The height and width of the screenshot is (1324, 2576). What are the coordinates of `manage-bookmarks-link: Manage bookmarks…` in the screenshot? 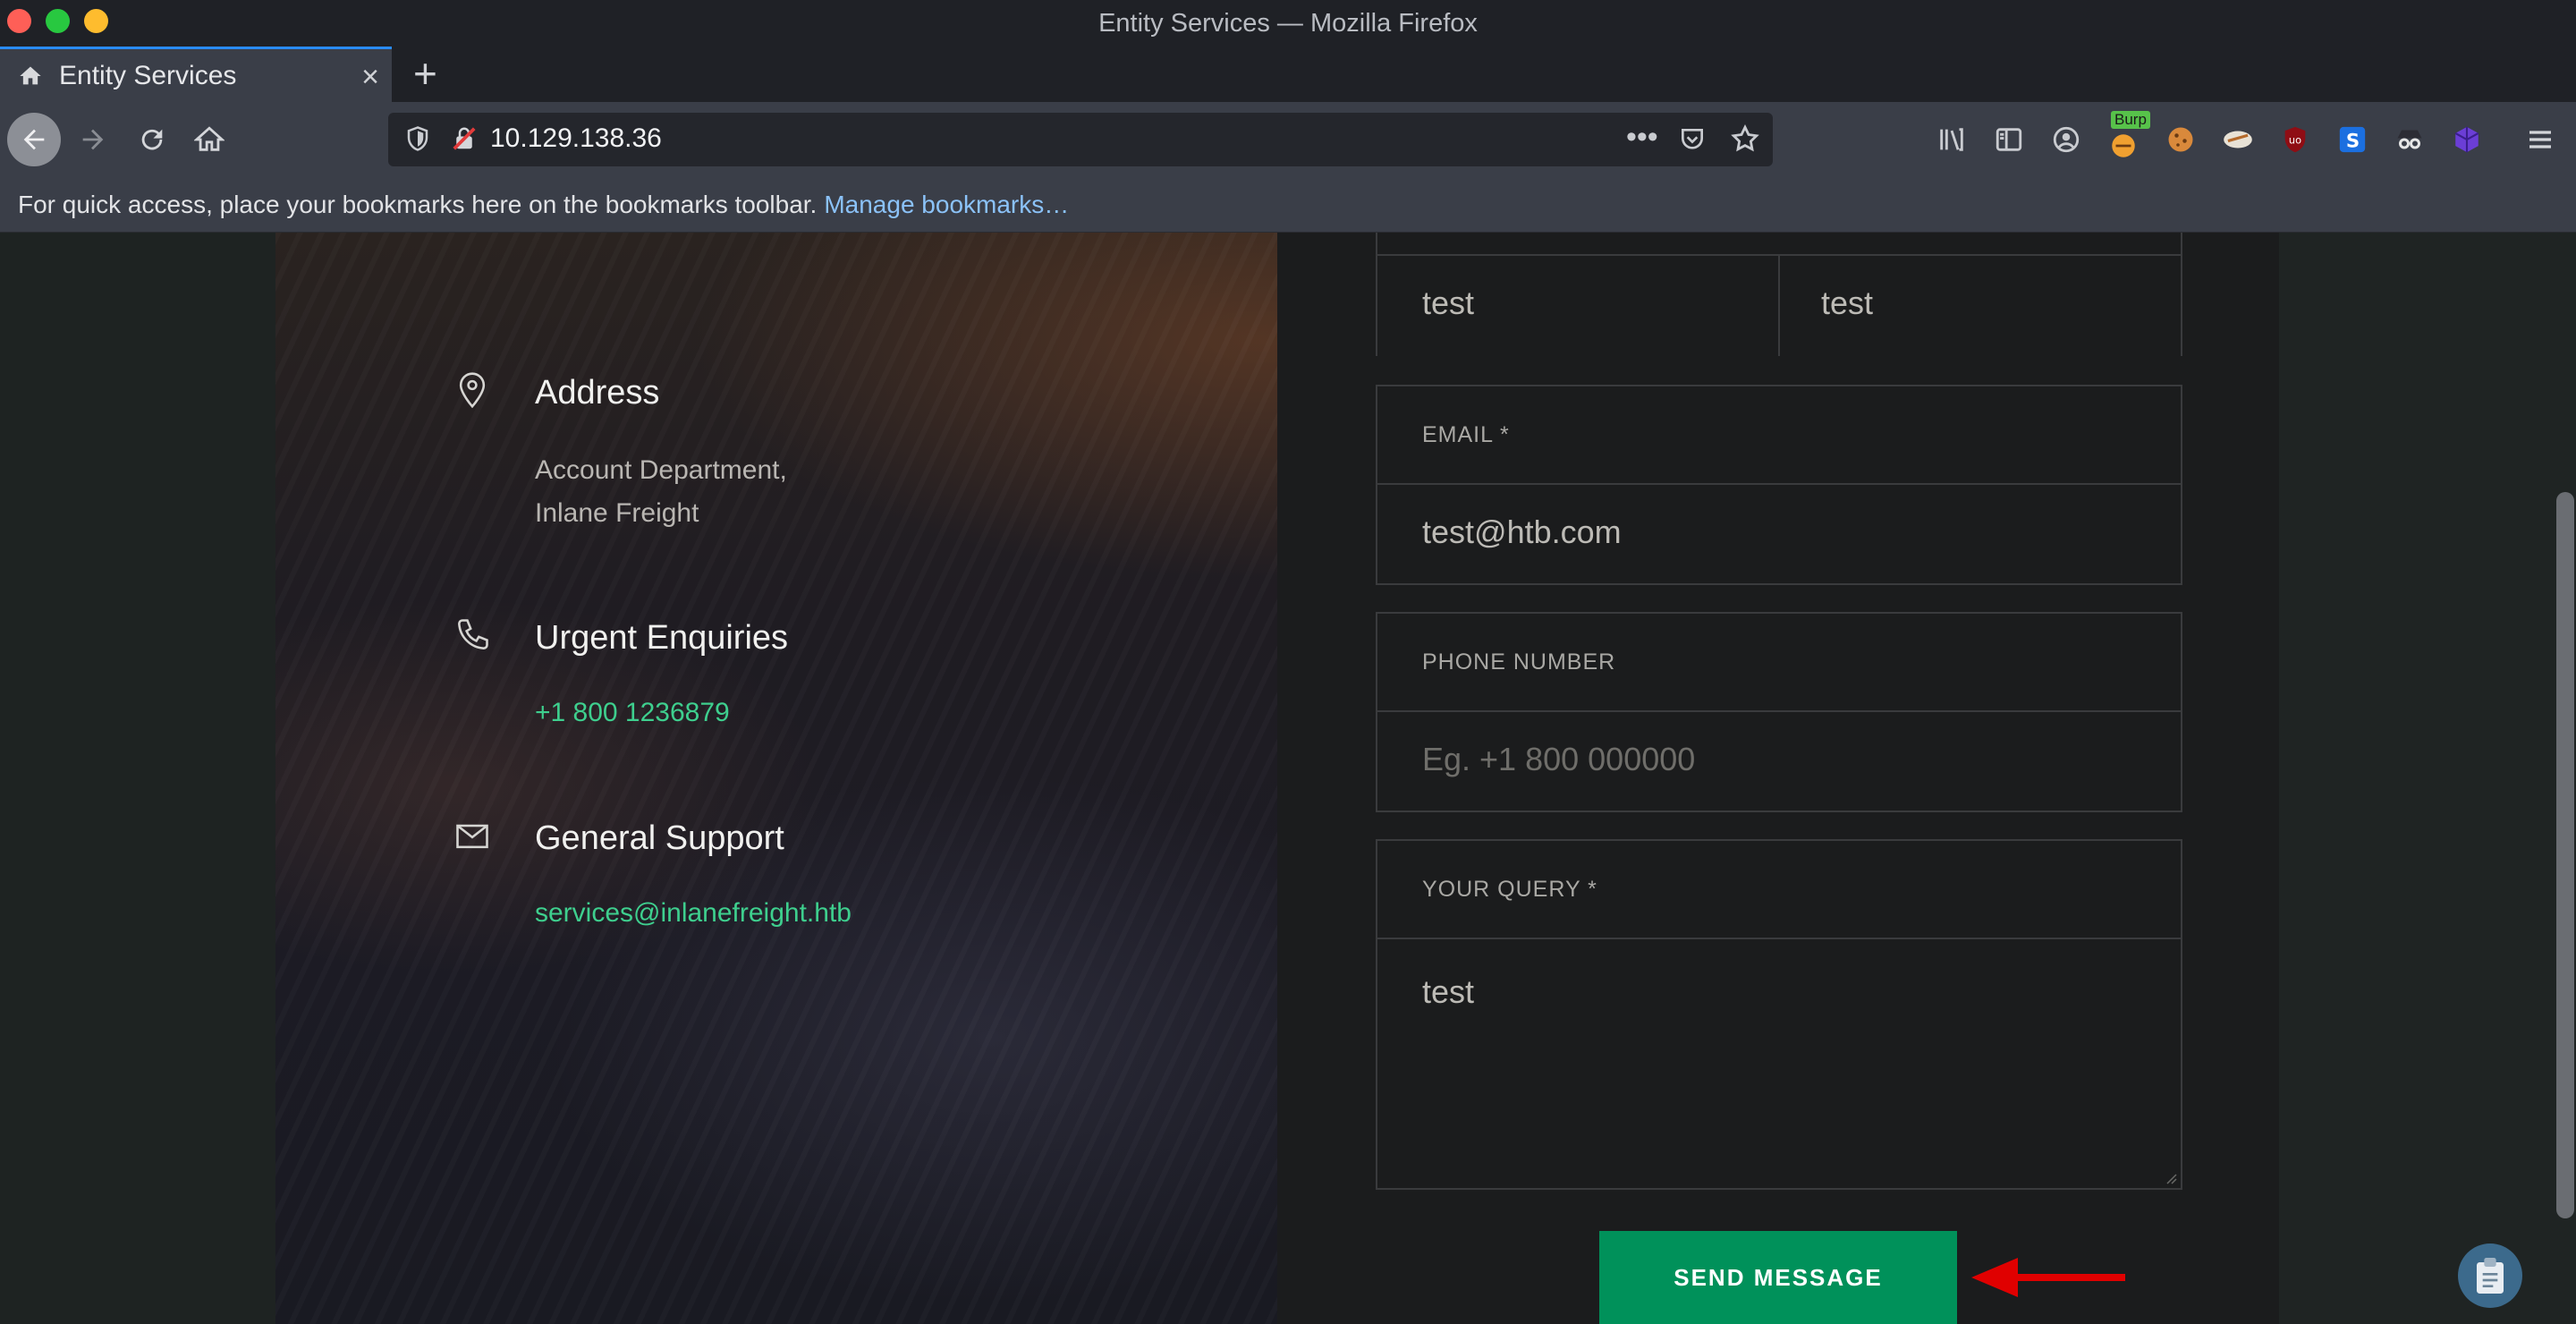 It's located at (946, 205).